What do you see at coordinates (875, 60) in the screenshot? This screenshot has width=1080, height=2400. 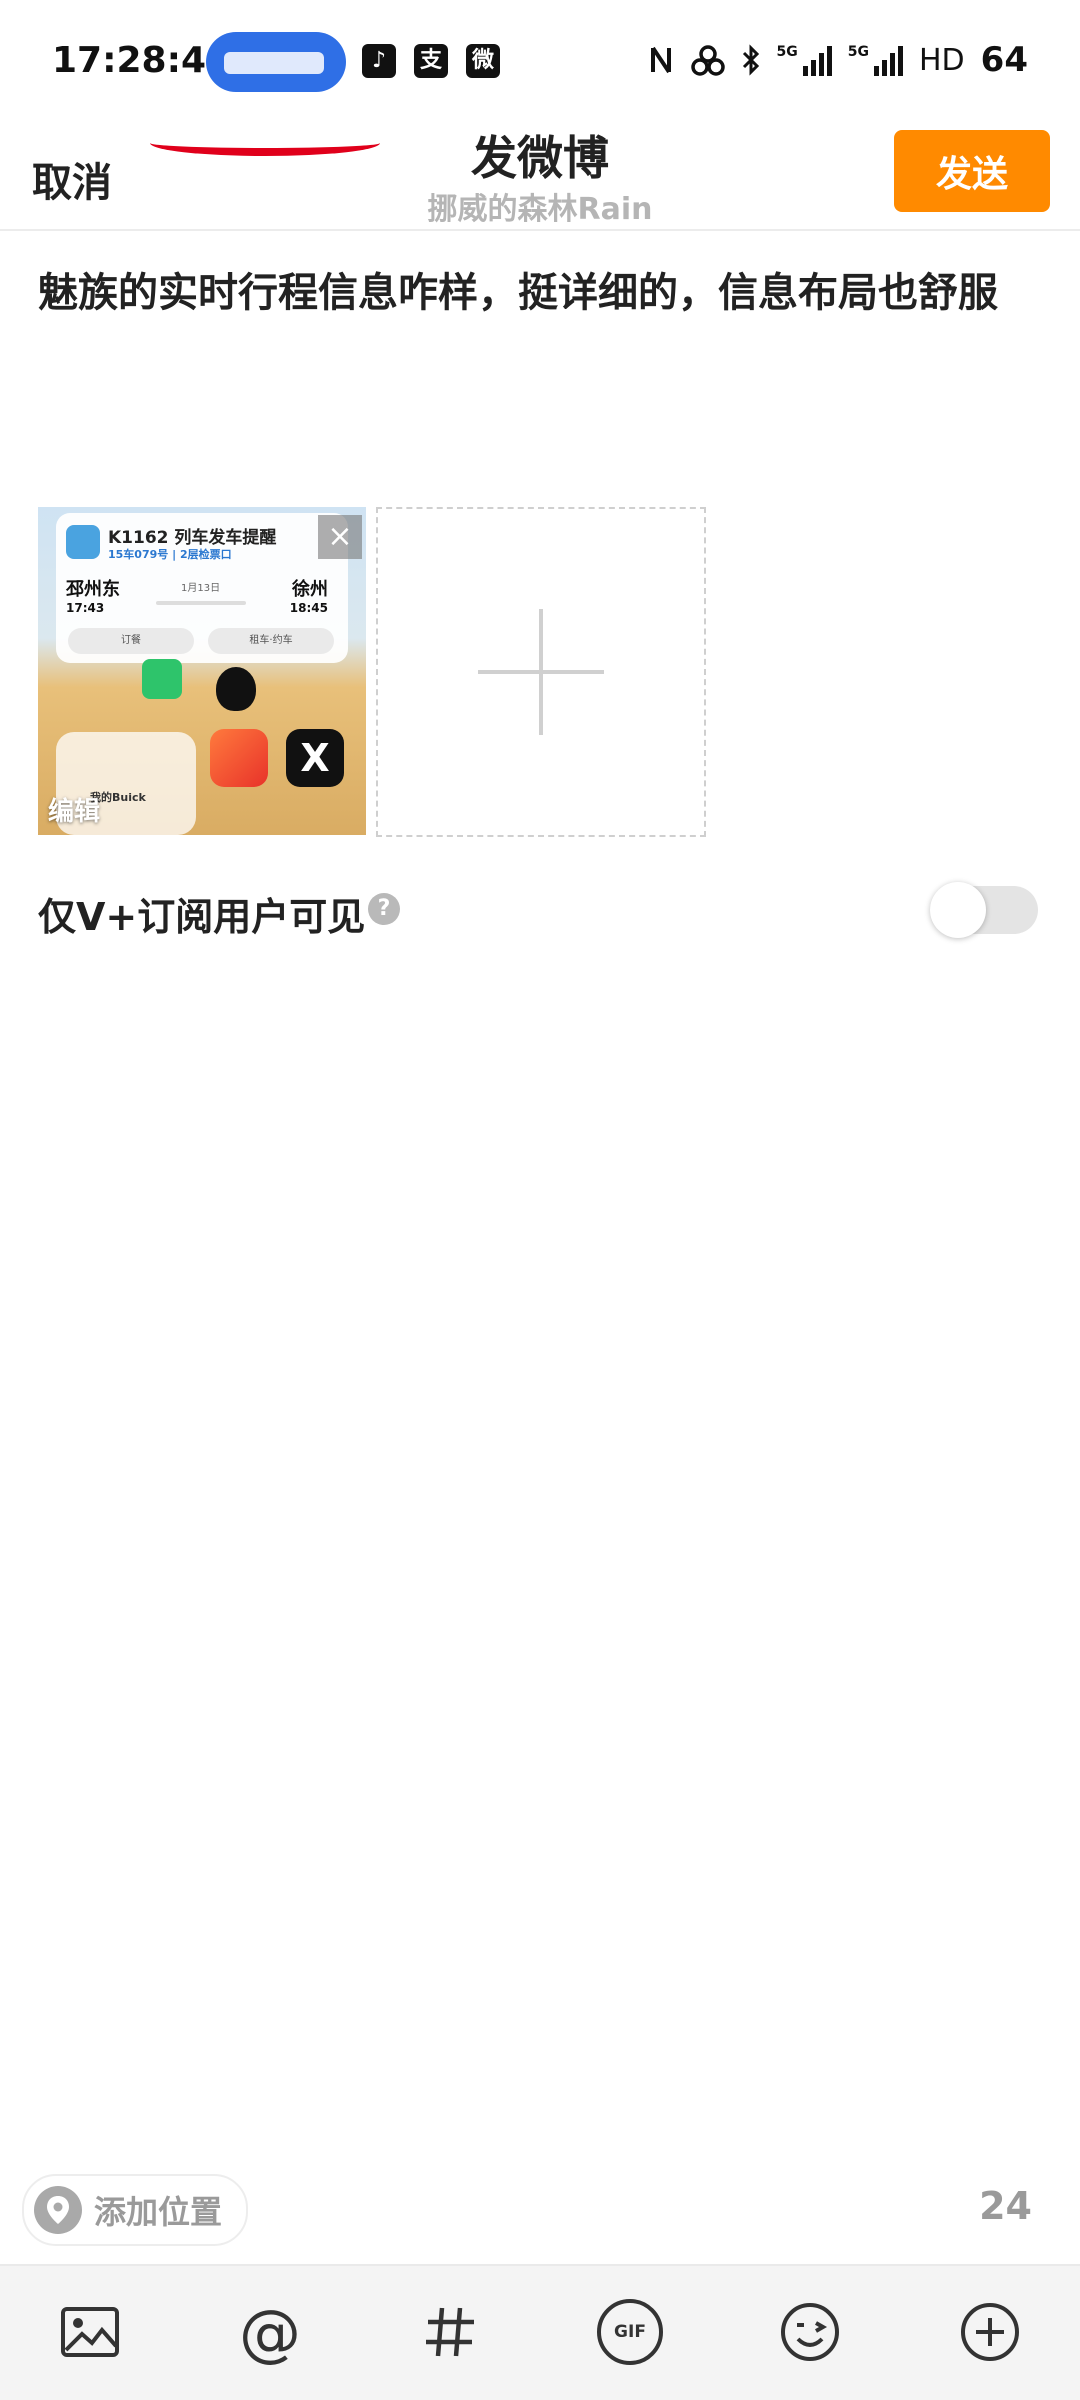 I see `signal-2-icon: 5G` at bounding box center [875, 60].